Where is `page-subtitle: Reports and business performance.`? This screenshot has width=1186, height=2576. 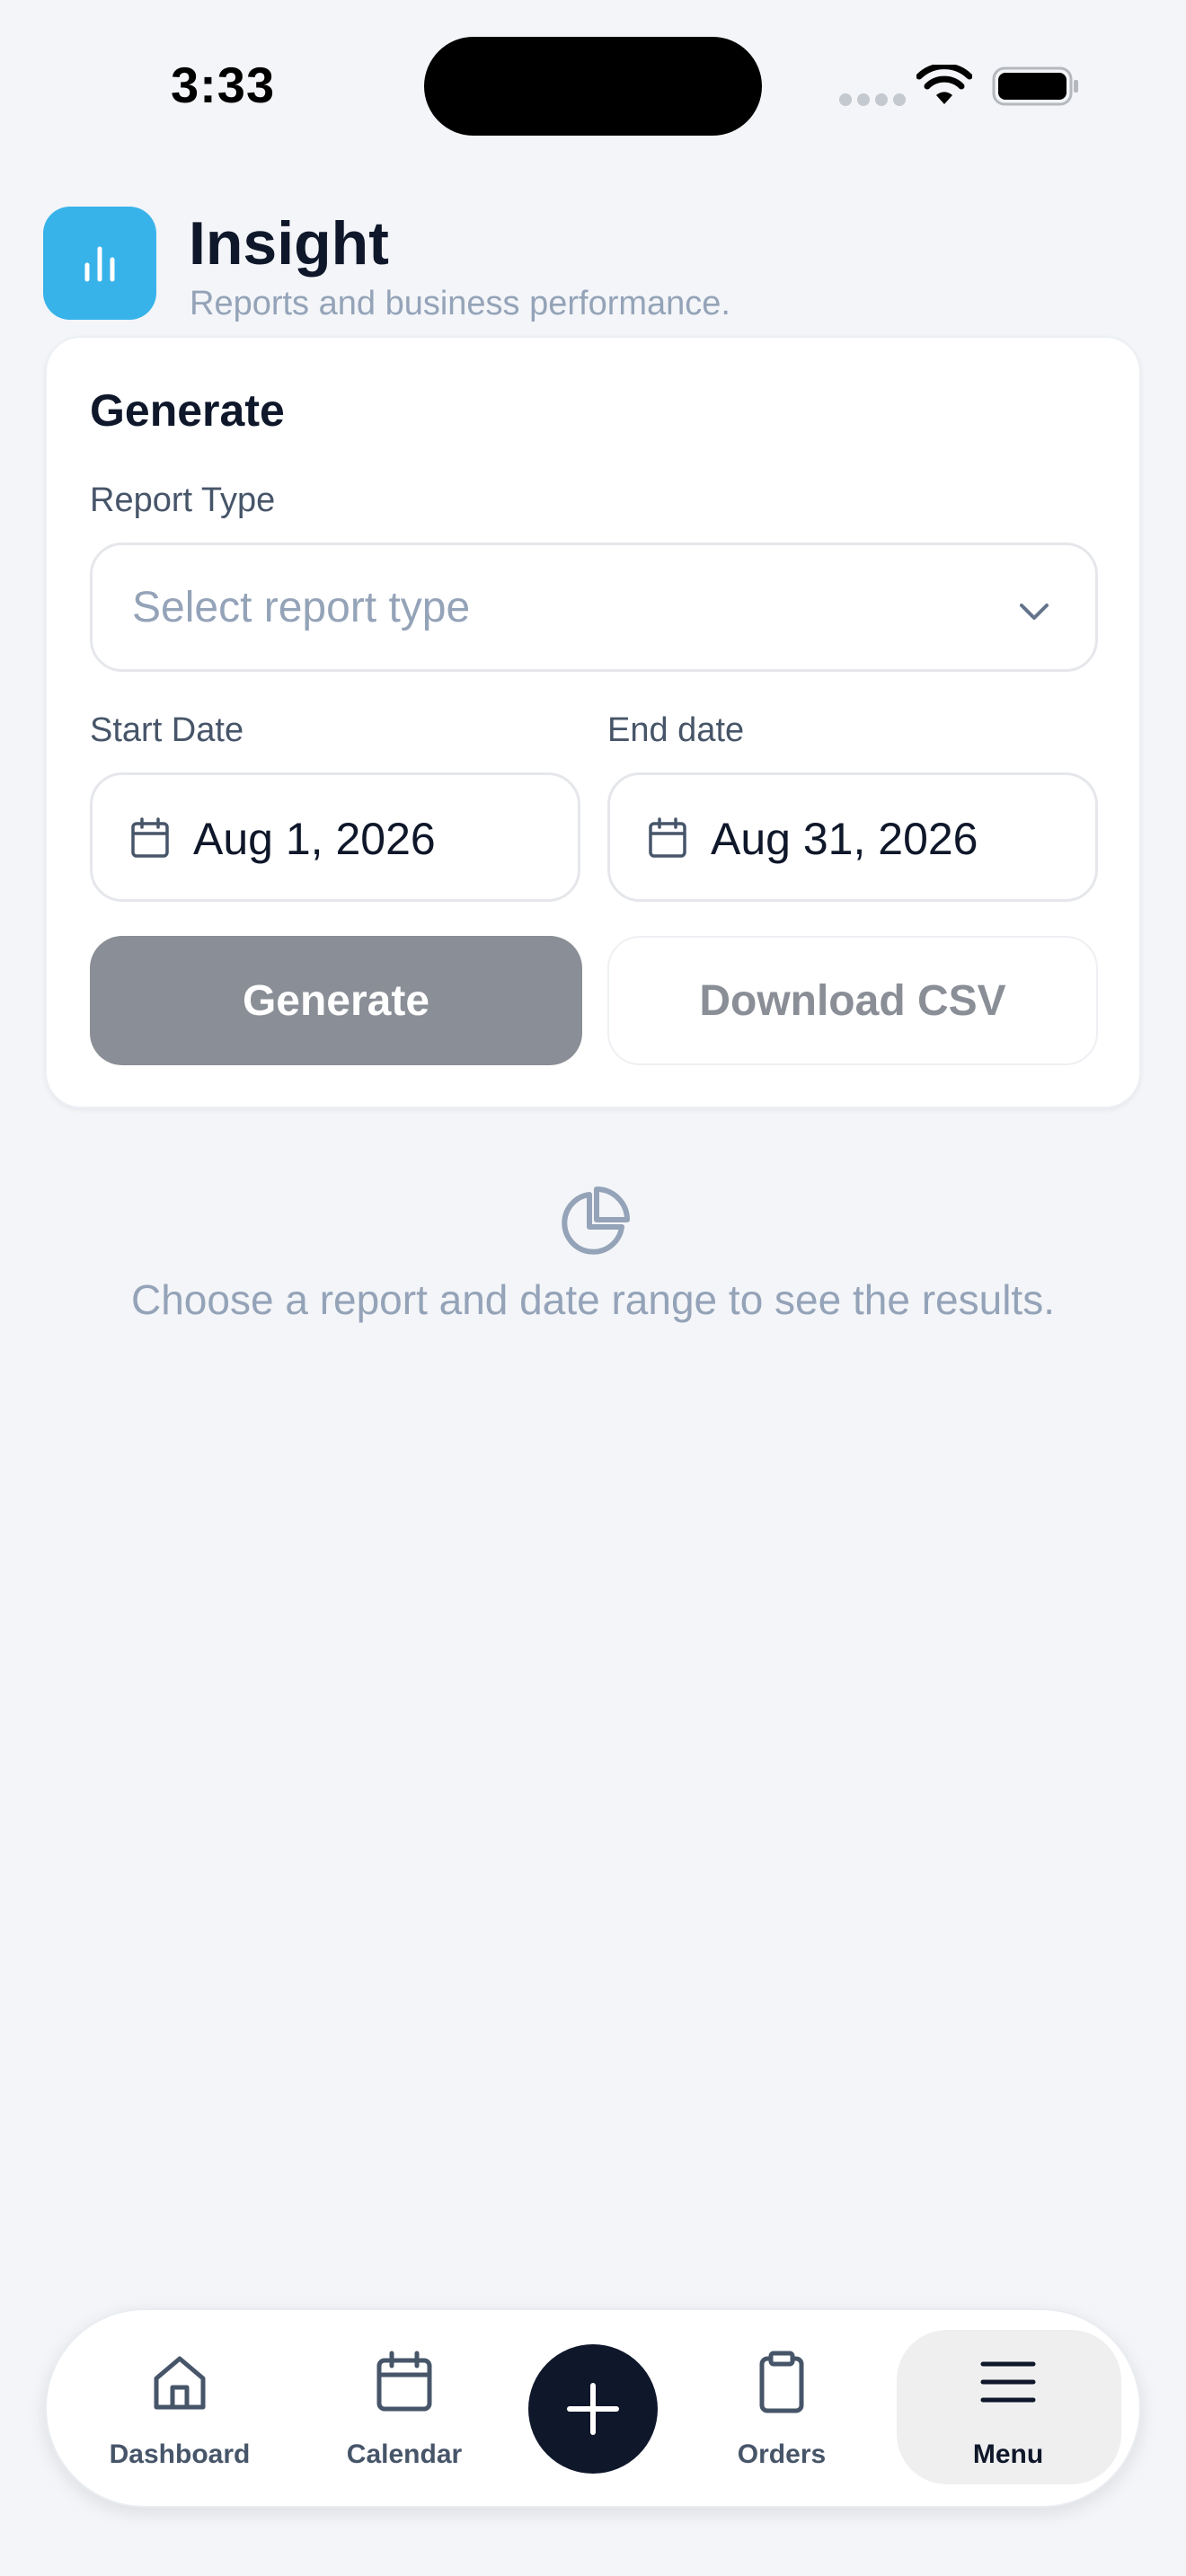 page-subtitle: Reports and business performance. is located at coordinates (460, 303).